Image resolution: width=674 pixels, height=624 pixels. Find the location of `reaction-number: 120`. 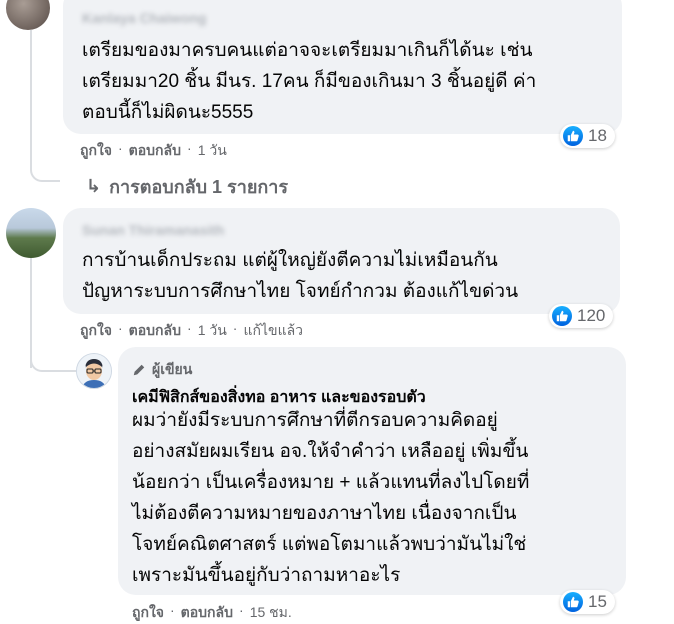

reaction-number: 120 is located at coordinates (591, 315).